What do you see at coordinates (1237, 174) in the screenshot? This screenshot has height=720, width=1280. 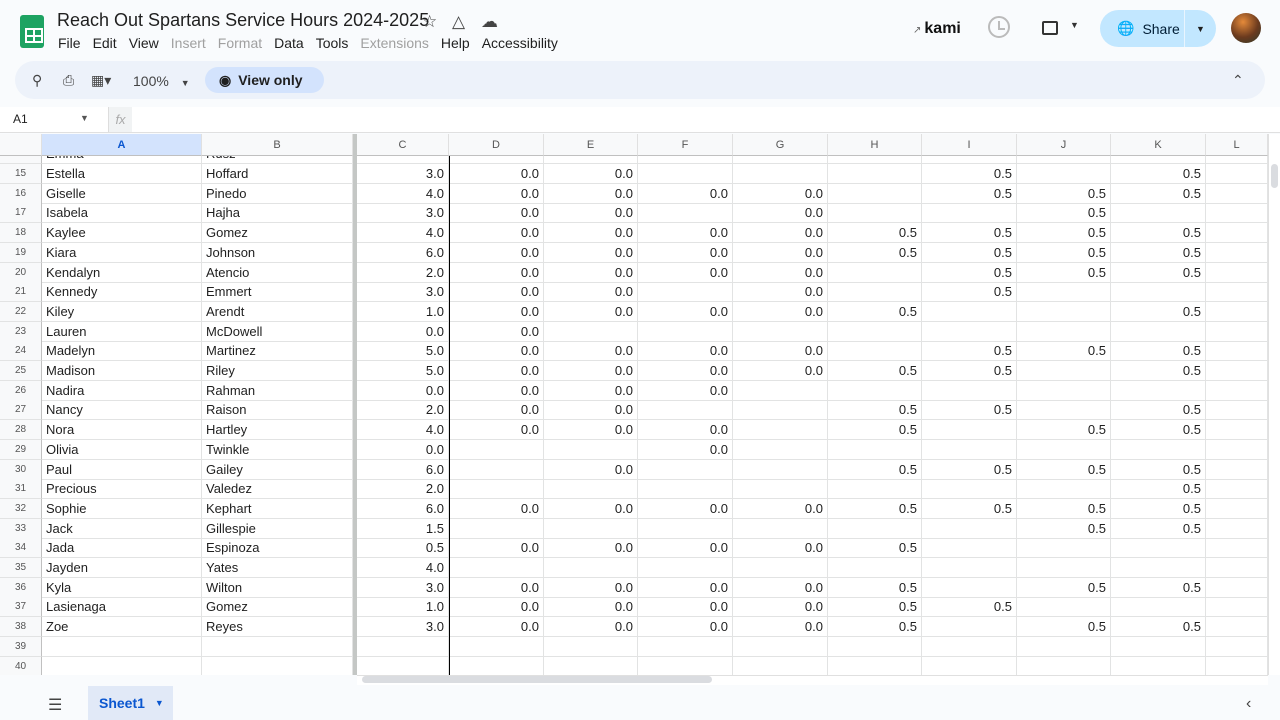 I see `cell-L15` at bounding box center [1237, 174].